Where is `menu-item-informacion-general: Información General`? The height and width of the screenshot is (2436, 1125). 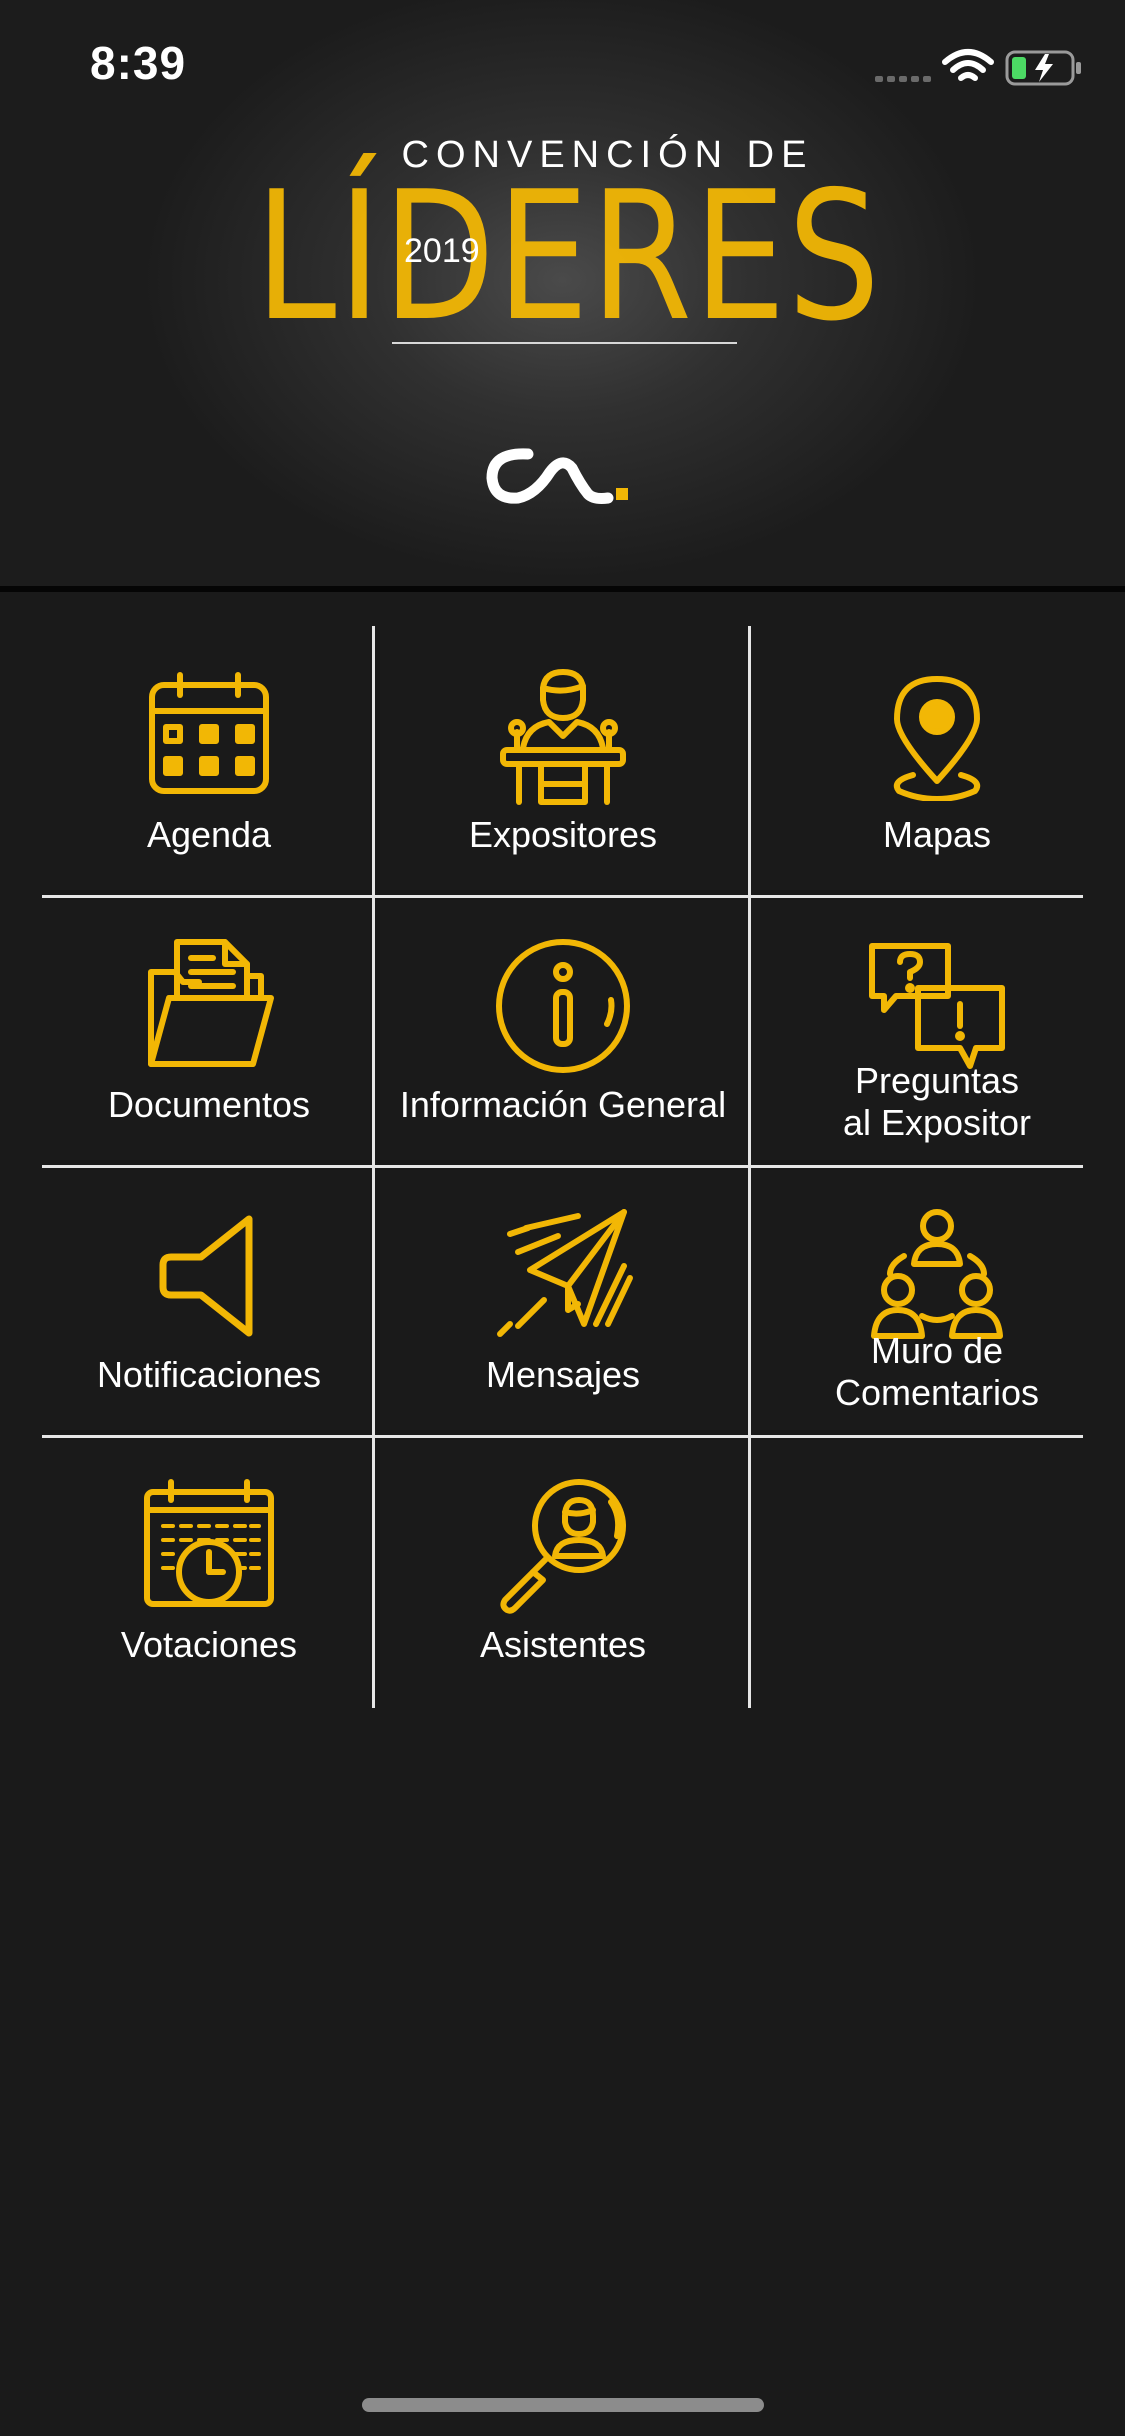
menu-item-informacion-general: Información General is located at coordinates (563, 1031).